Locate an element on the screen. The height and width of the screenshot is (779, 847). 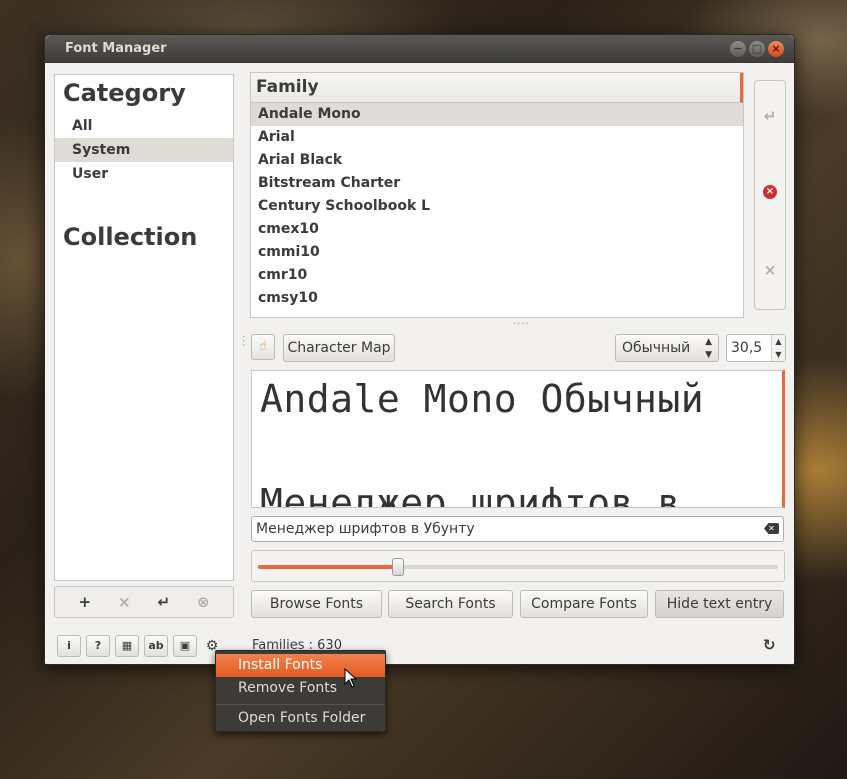
remove-font-button: × is located at coordinates (770, 270).